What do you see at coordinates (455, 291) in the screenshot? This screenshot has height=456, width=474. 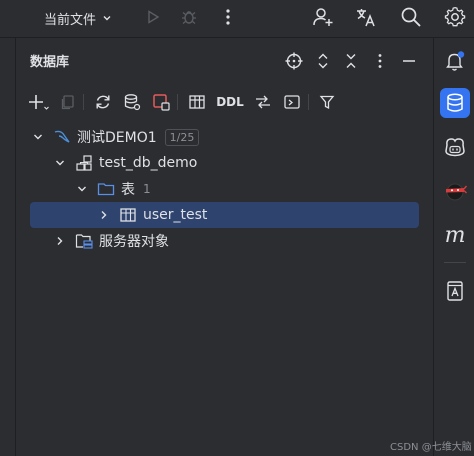 I see `translation-book-icon` at bounding box center [455, 291].